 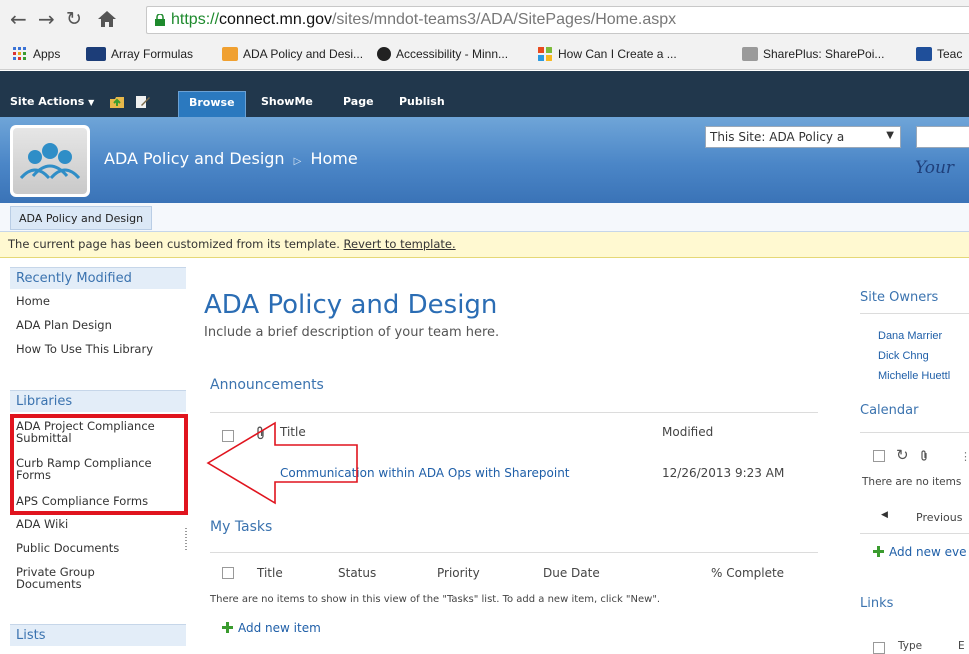 What do you see at coordinates (334, 158) in the screenshot?
I see `current-page-name: Home` at bounding box center [334, 158].